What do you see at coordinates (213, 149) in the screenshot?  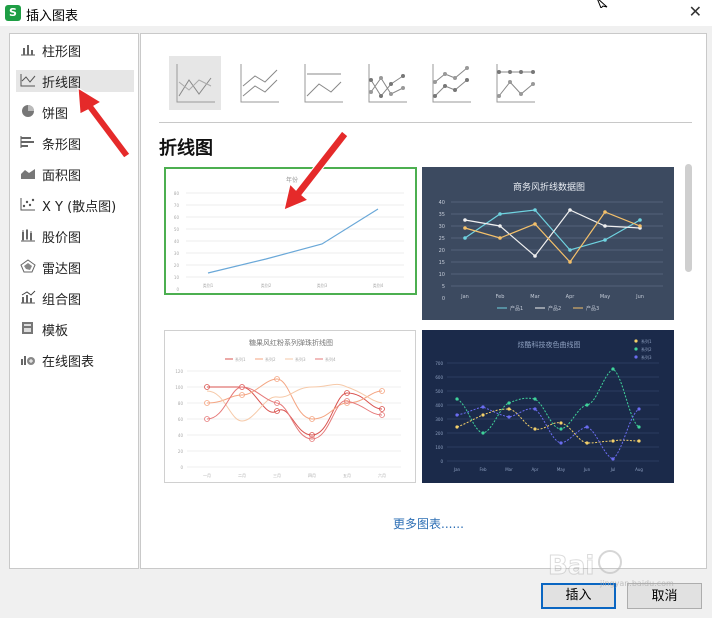 I see `annotation-arrows` at bounding box center [213, 149].